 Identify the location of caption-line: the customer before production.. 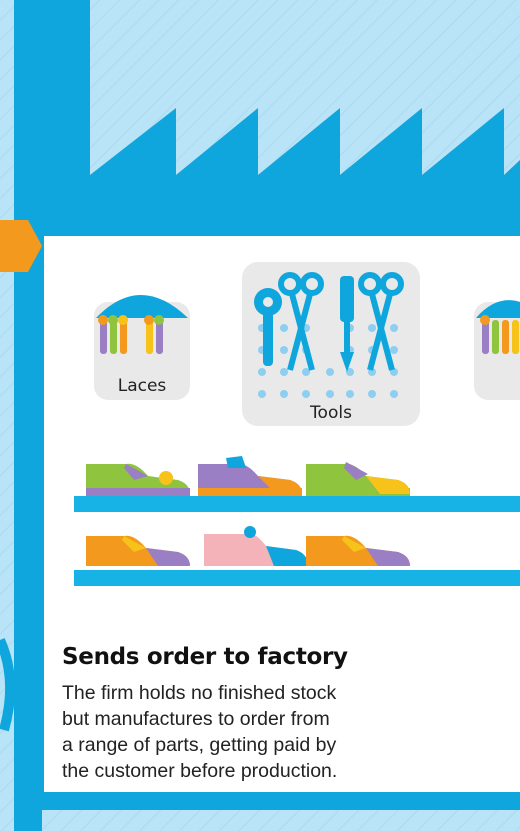
(200, 771).